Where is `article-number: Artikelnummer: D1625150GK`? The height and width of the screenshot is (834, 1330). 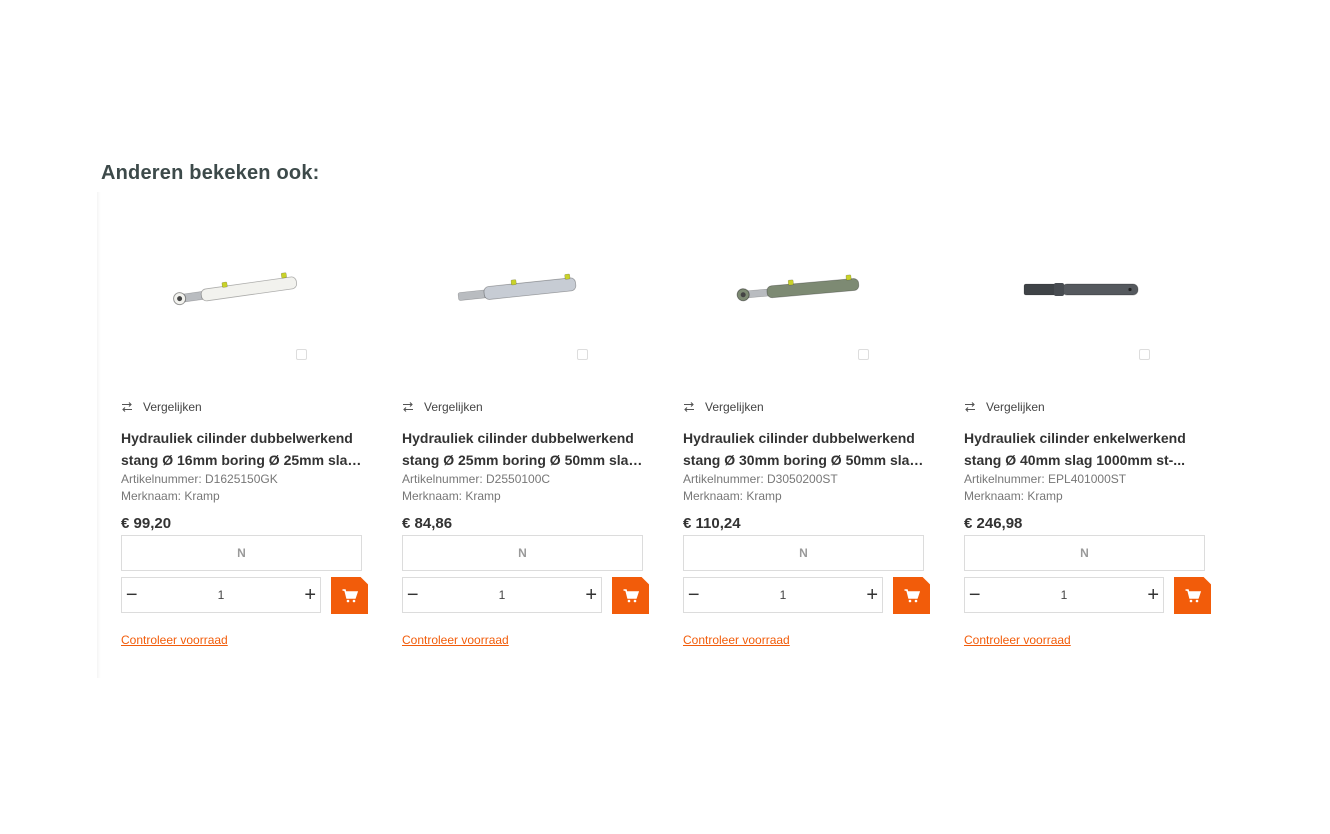
article-number: Artikelnummer: D1625150GK is located at coordinates (199, 479).